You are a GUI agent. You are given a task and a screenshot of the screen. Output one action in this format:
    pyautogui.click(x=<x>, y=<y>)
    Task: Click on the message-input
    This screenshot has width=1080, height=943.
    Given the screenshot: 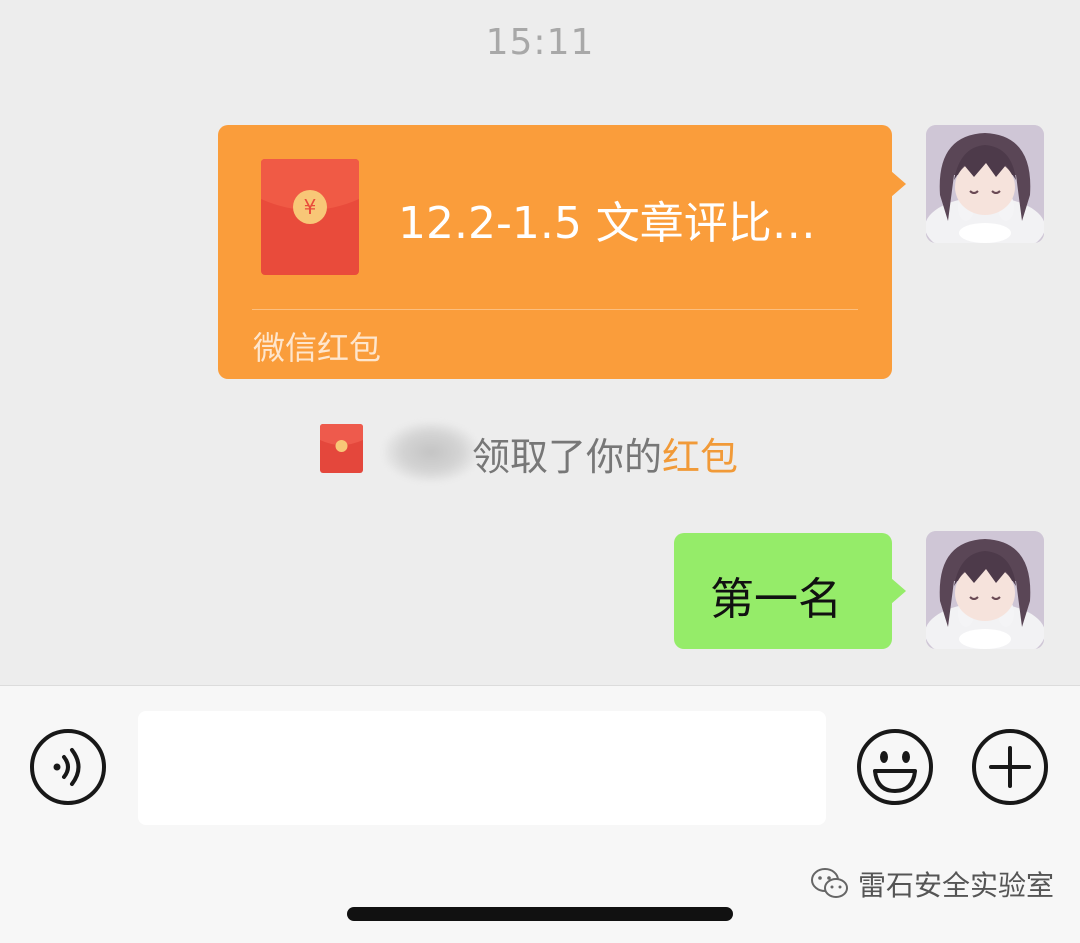 What is the action you would take?
    pyautogui.click(x=482, y=768)
    